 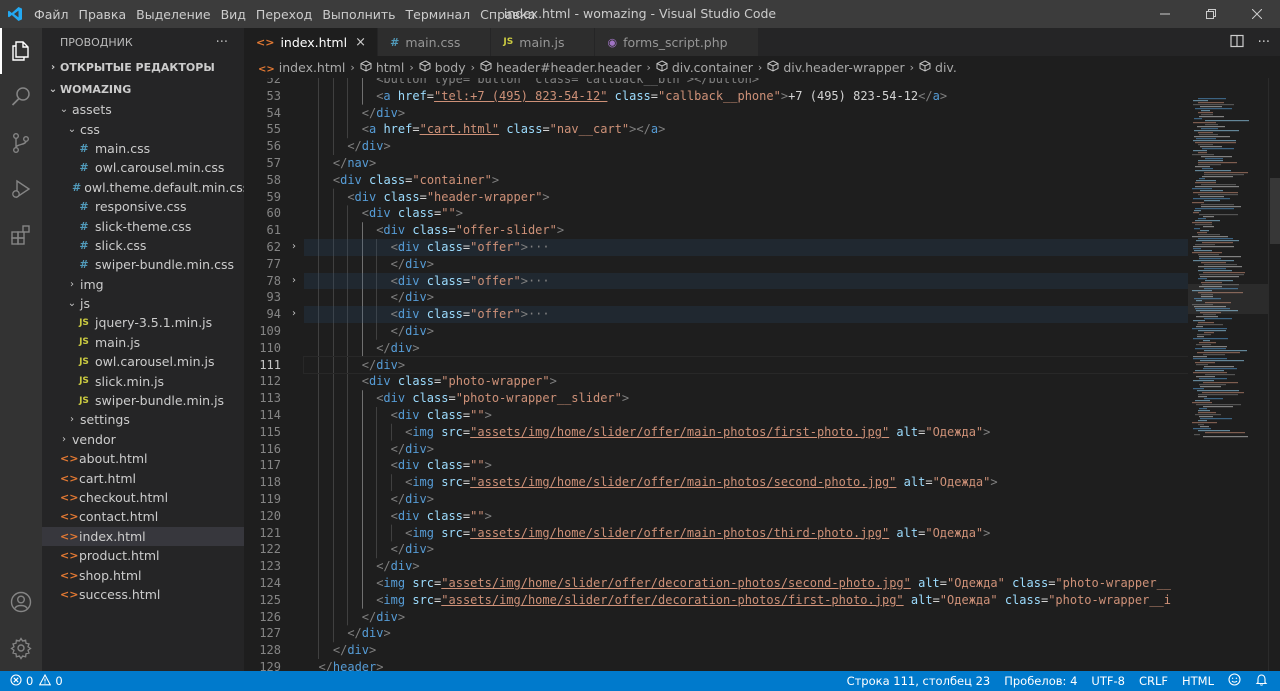 What do you see at coordinates (677, 42) in the screenshot?
I see `editor-tab: ◉ forms_script.php` at bounding box center [677, 42].